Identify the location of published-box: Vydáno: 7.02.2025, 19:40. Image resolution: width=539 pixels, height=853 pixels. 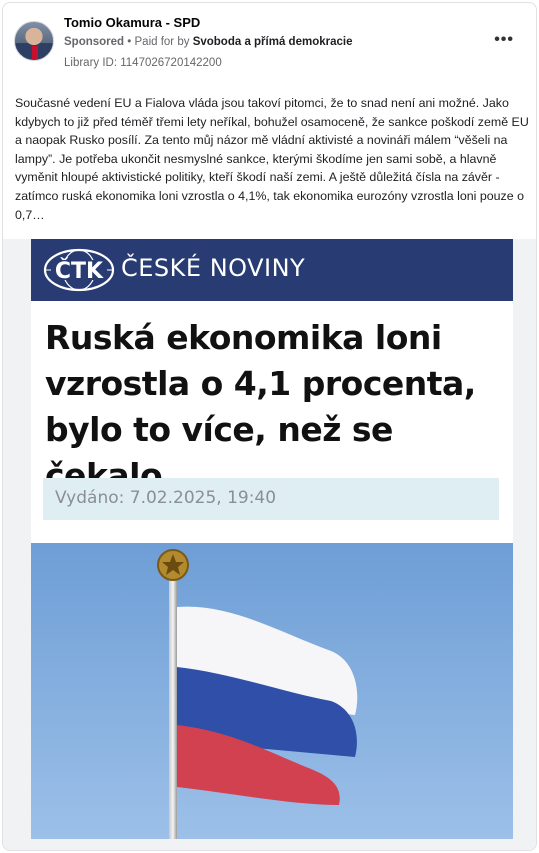
(271, 499).